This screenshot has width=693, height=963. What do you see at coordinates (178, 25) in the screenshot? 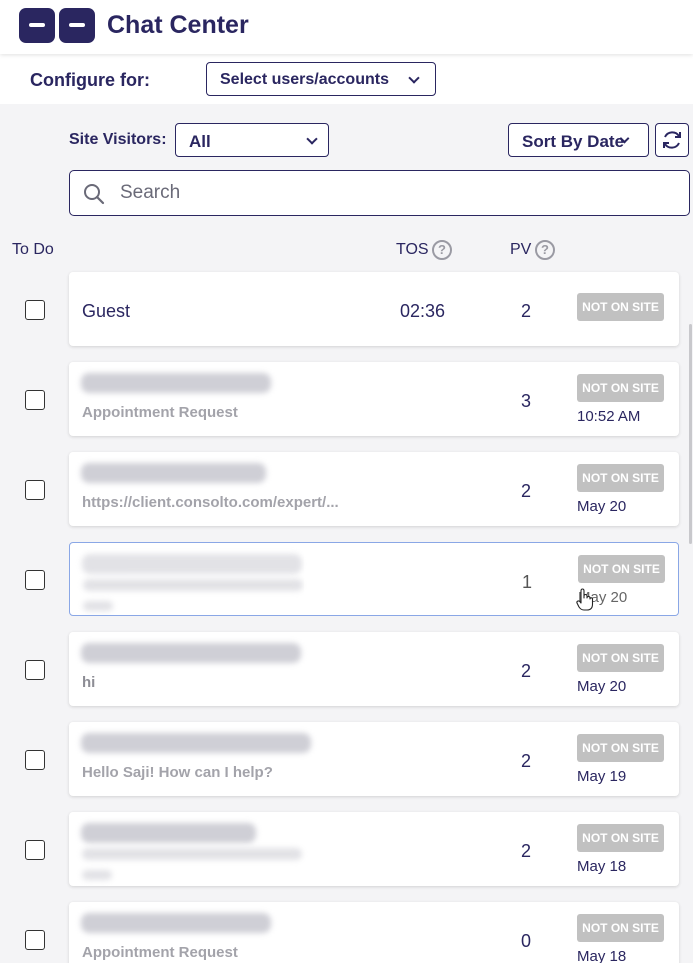
I see `app-title: Chat Center` at bounding box center [178, 25].